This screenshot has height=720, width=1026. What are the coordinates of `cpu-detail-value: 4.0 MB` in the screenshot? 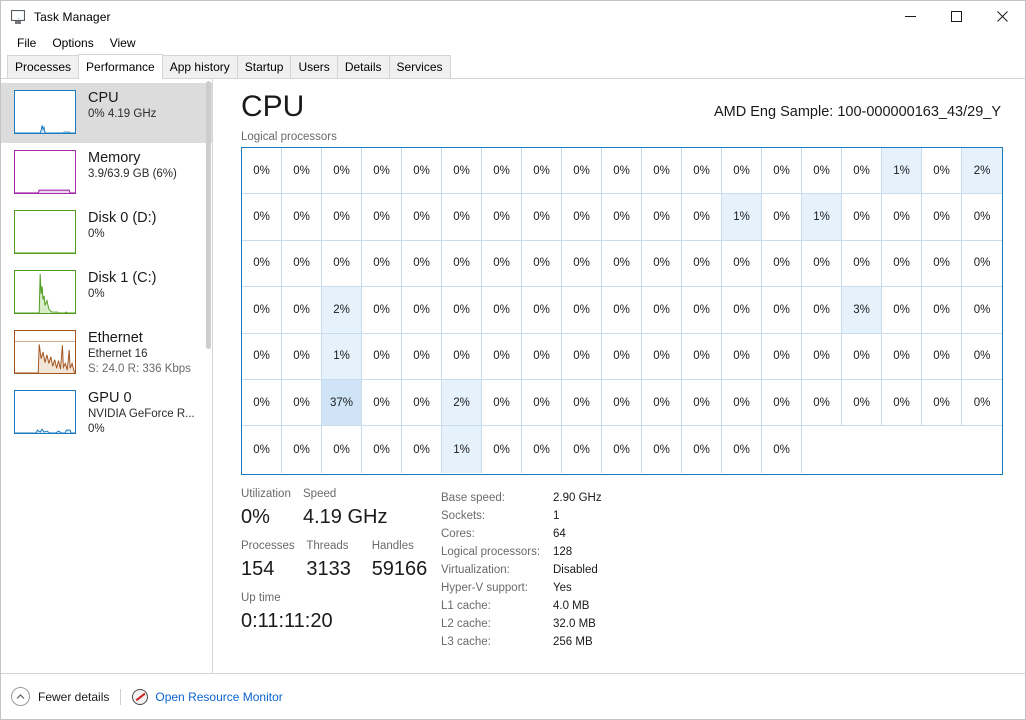 It's located at (571, 606).